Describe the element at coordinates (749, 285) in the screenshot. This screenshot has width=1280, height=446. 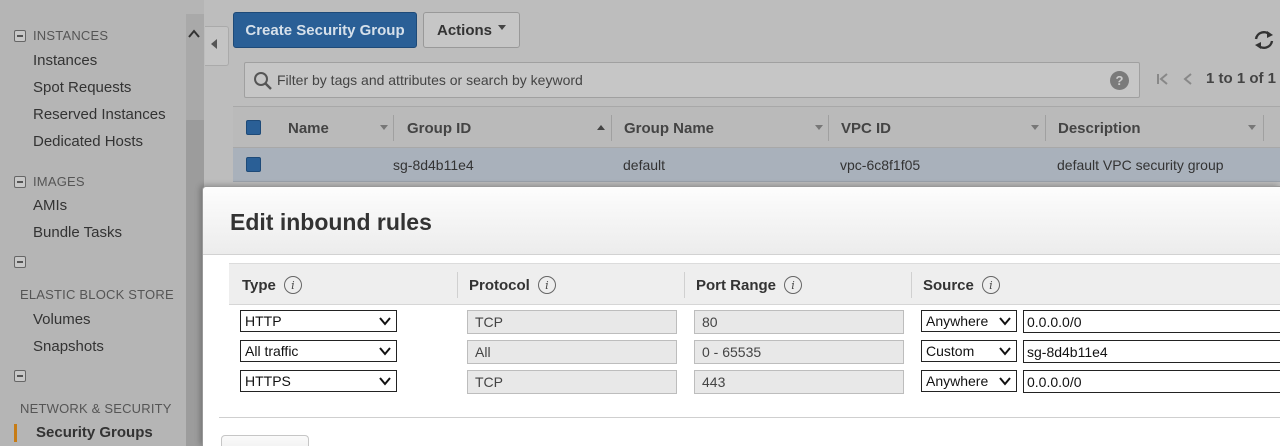
I see `column-header-port-range: Port Range i` at that location.